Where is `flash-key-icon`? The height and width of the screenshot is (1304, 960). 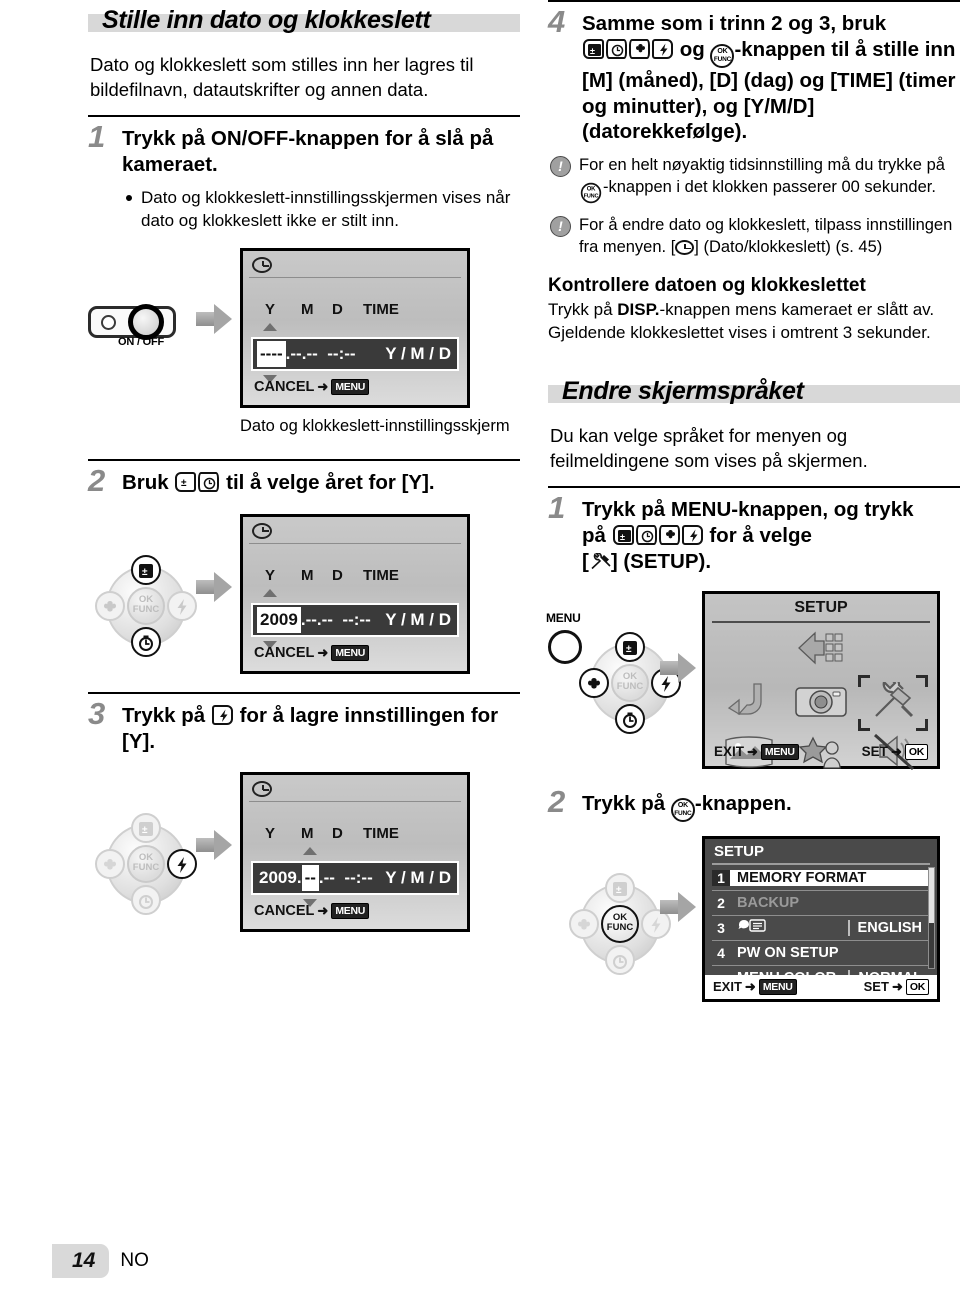
flash-key-icon is located at coordinates (692, 535).